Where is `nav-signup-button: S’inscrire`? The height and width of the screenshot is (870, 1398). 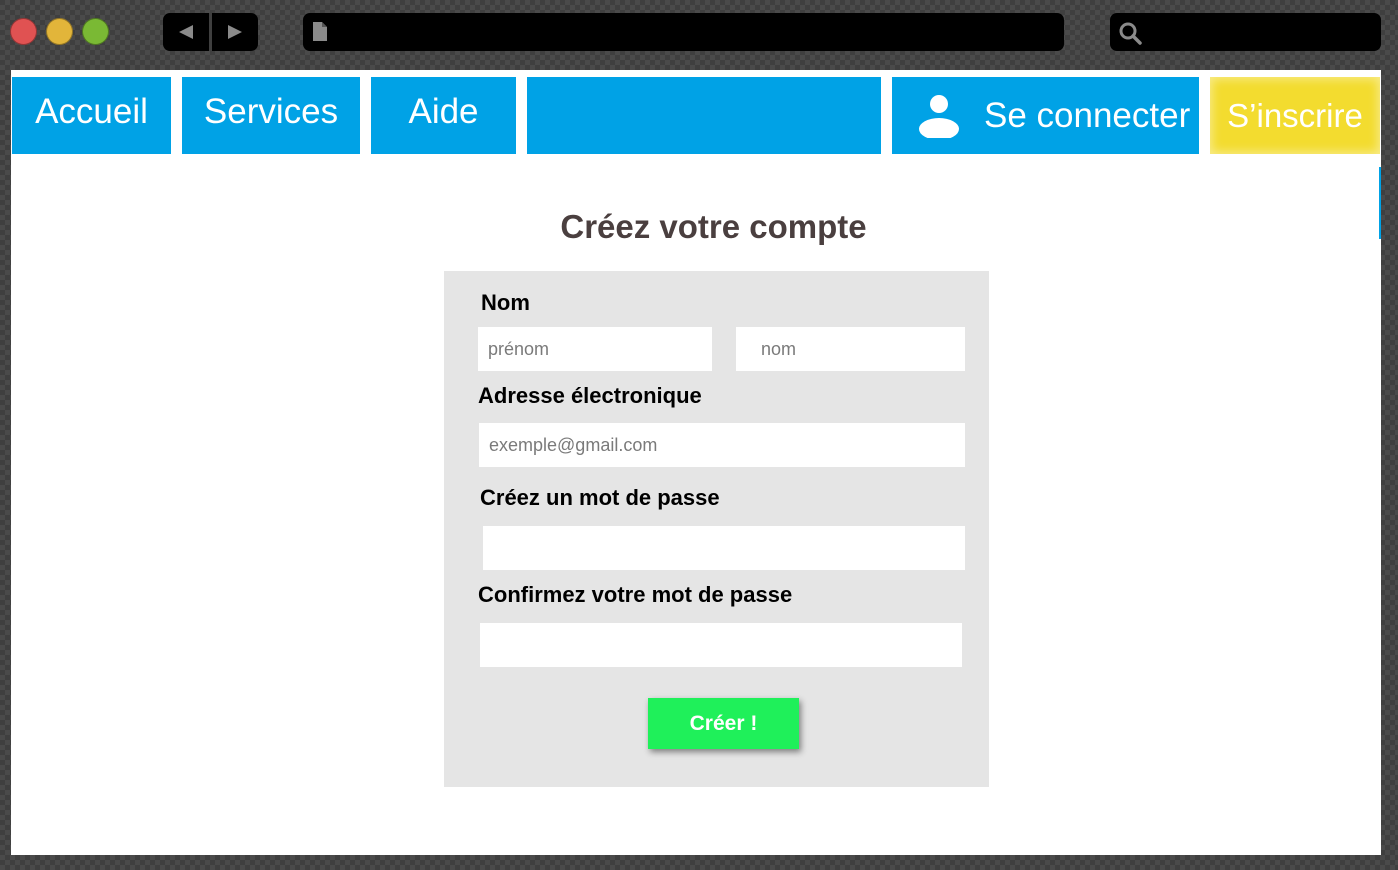 nav-signup-button: S’inscrire is located at coordinates (1295, 115).